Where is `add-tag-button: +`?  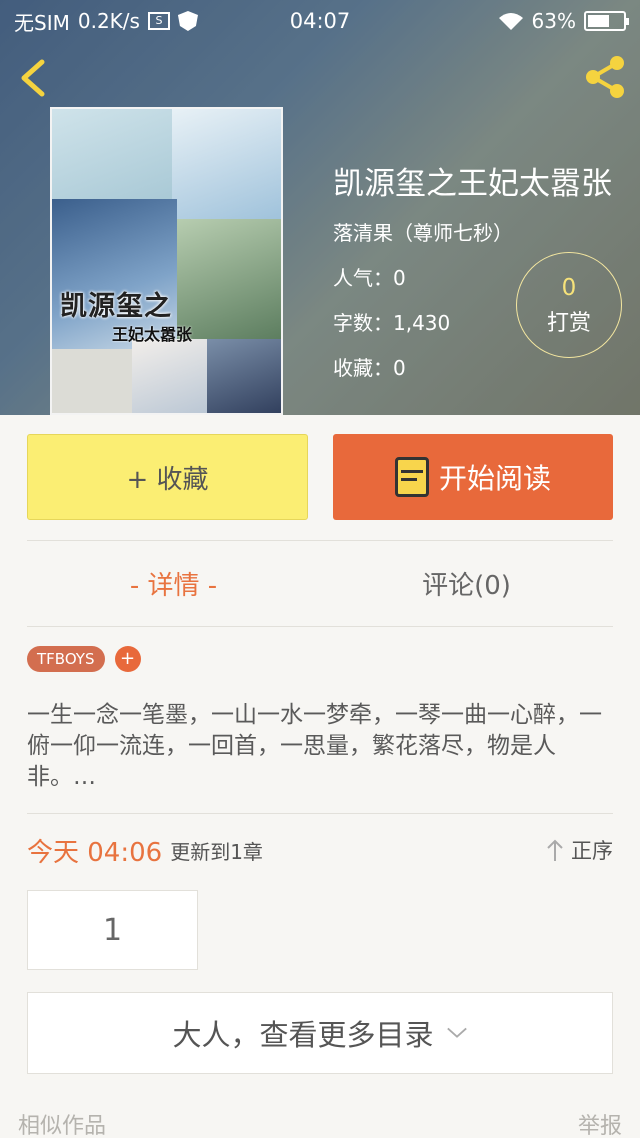 add-tag-button: + is located at coordinates (127, 659).